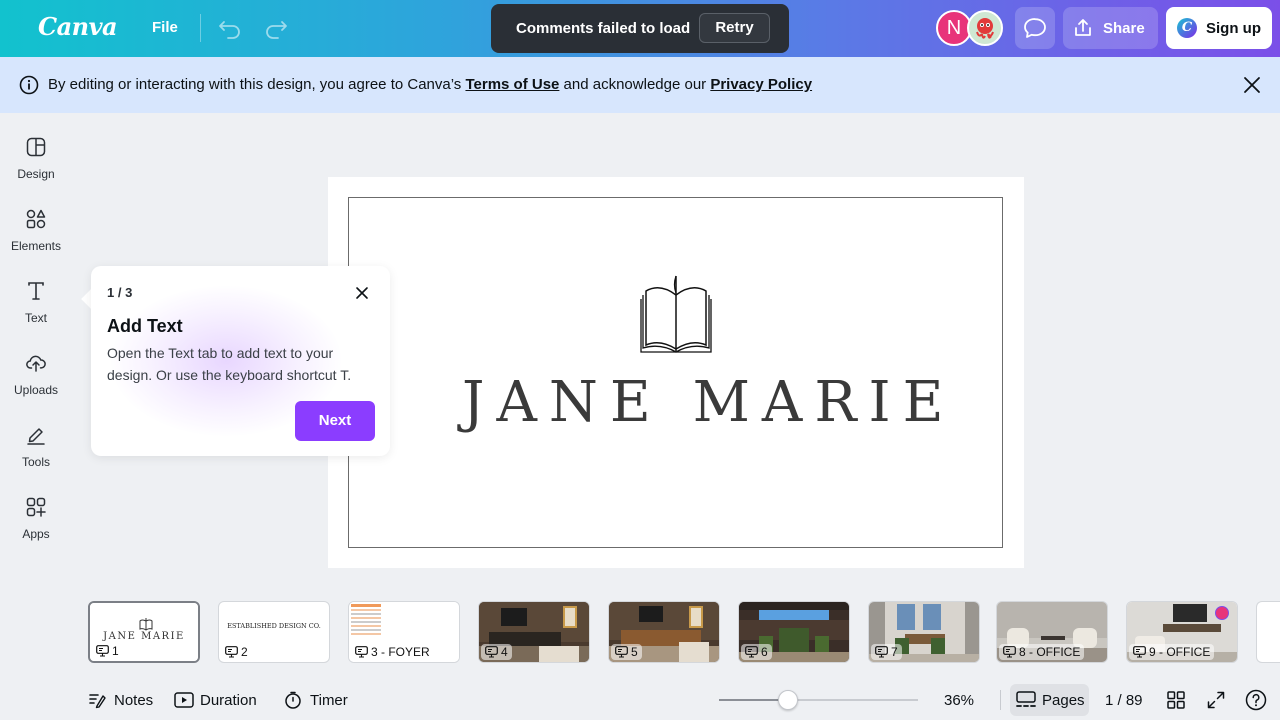  Describe the element at coordinates (1063, 700) in the screenshot. I see `pages-label: Pages` at that location.